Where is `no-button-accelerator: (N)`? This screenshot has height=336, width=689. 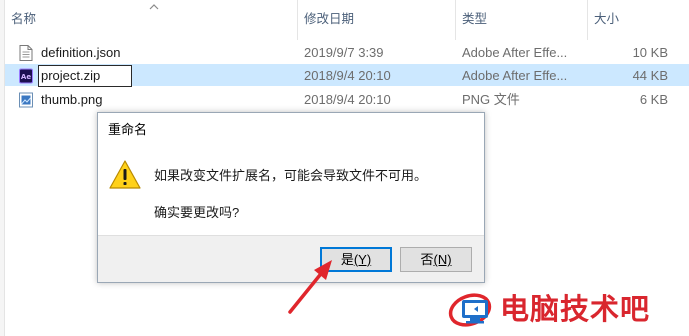 no-button-accelerator: (N) is located at coordinates (442, 259).